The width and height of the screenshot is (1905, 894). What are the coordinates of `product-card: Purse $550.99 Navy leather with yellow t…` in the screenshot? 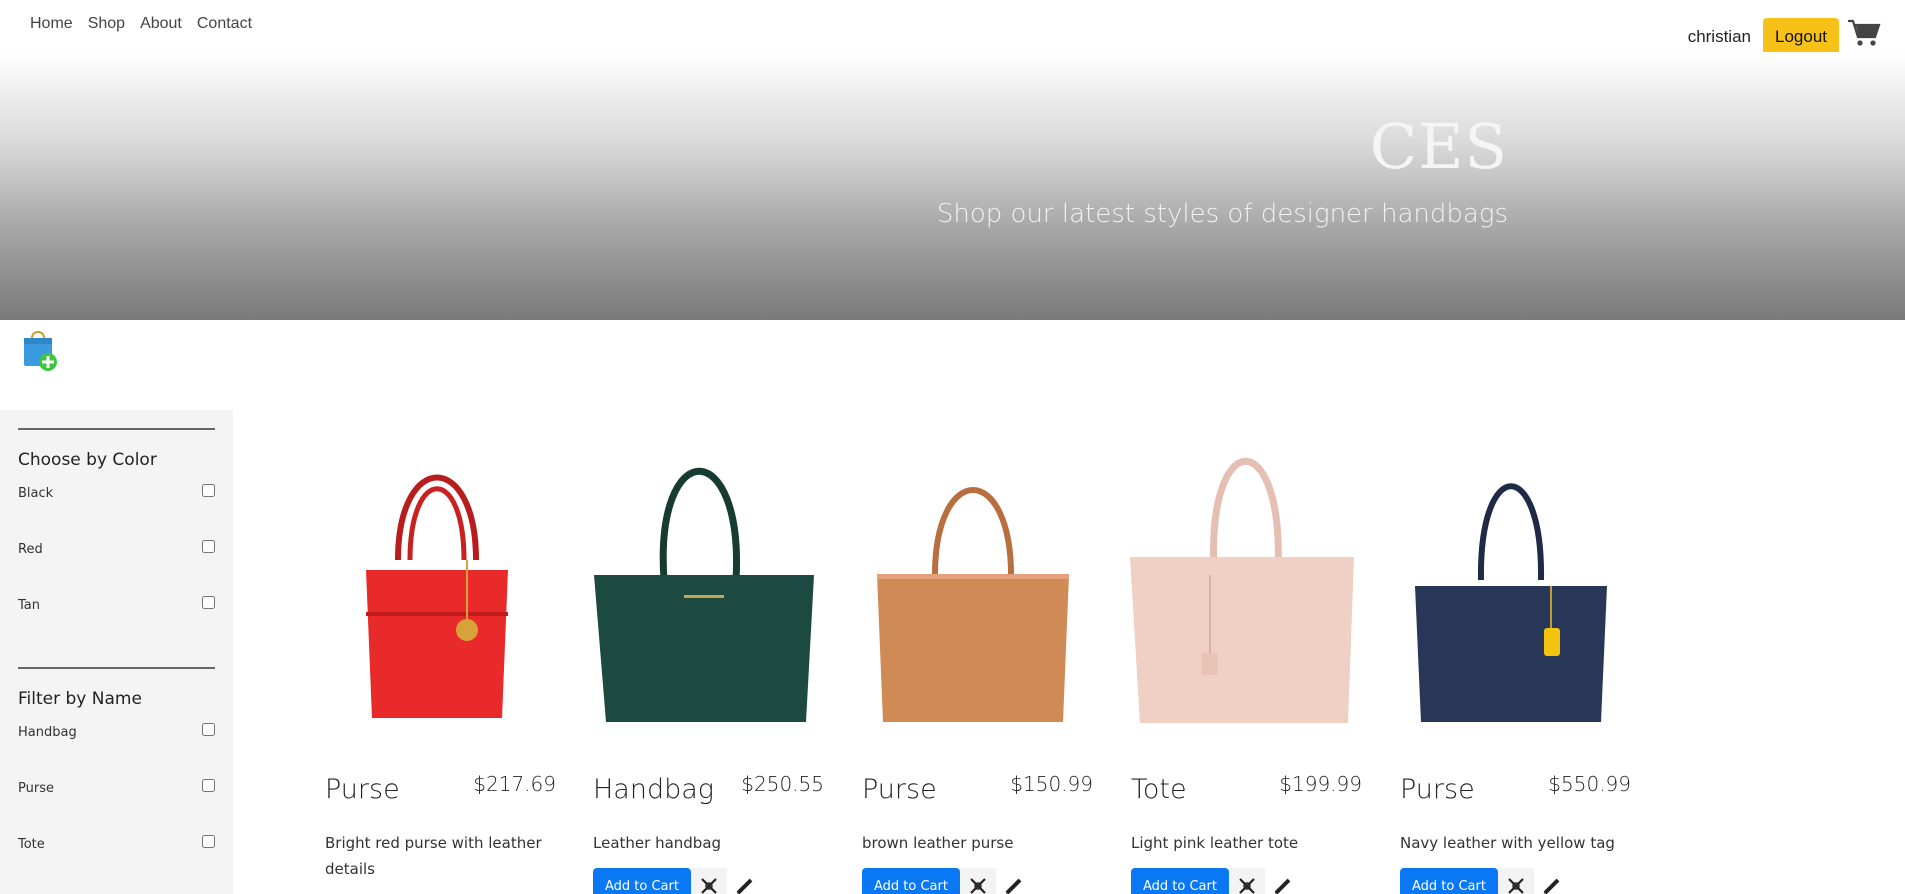 It's located at (1511, 657).